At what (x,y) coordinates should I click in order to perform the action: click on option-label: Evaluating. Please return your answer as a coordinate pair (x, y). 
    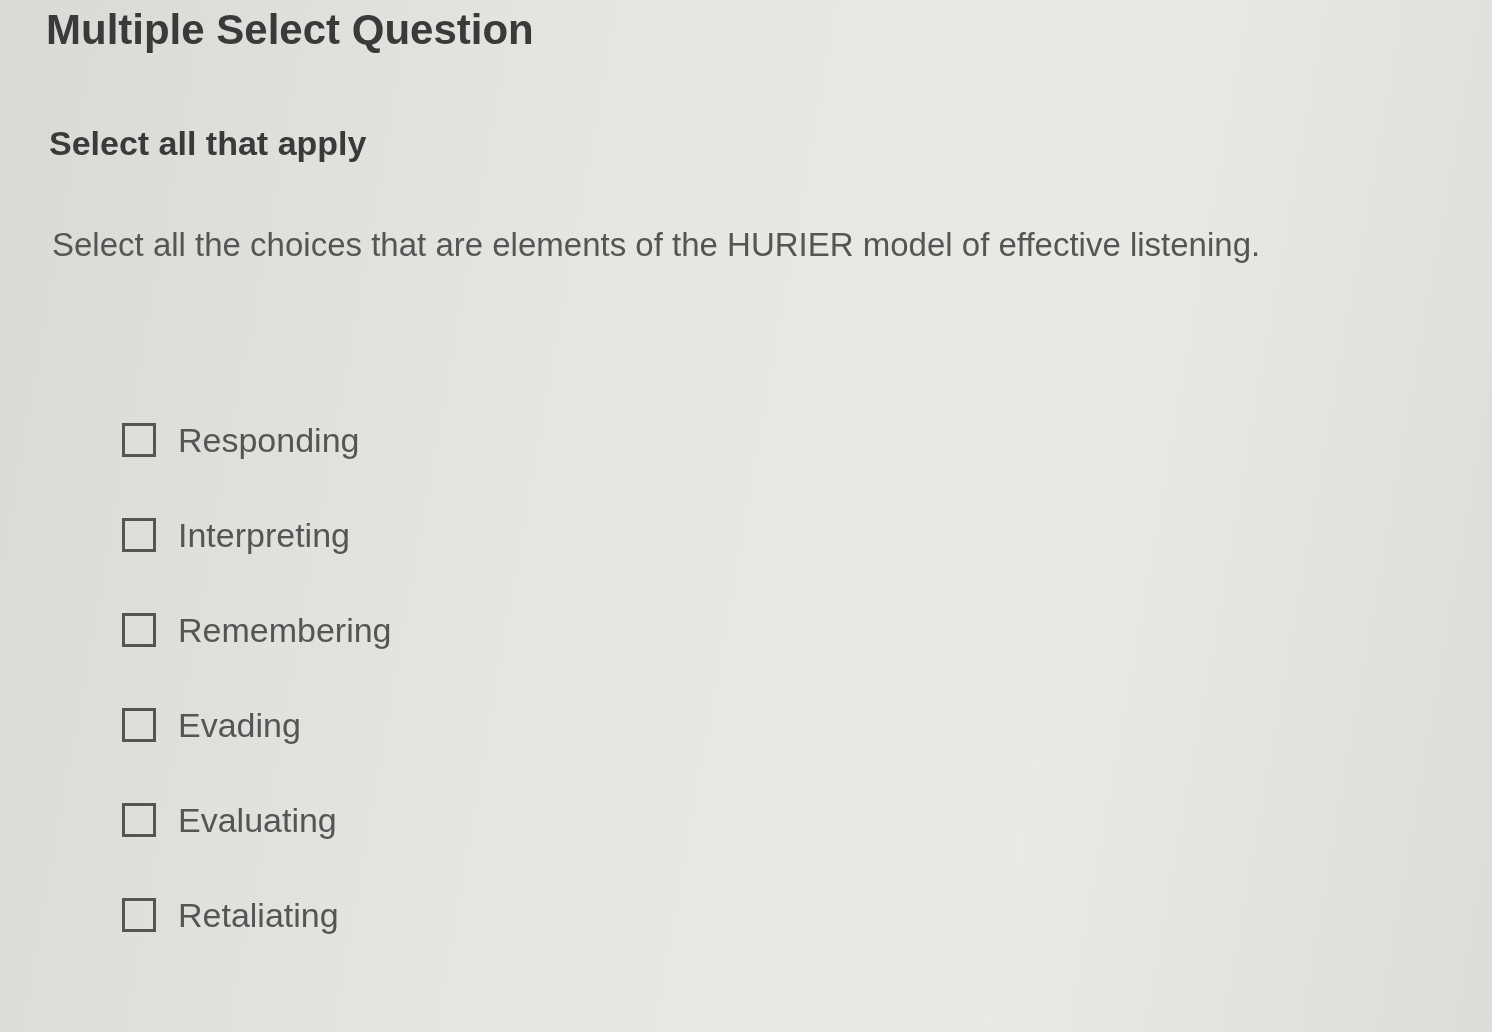
    Looking at the image, I should click on (257, 820).